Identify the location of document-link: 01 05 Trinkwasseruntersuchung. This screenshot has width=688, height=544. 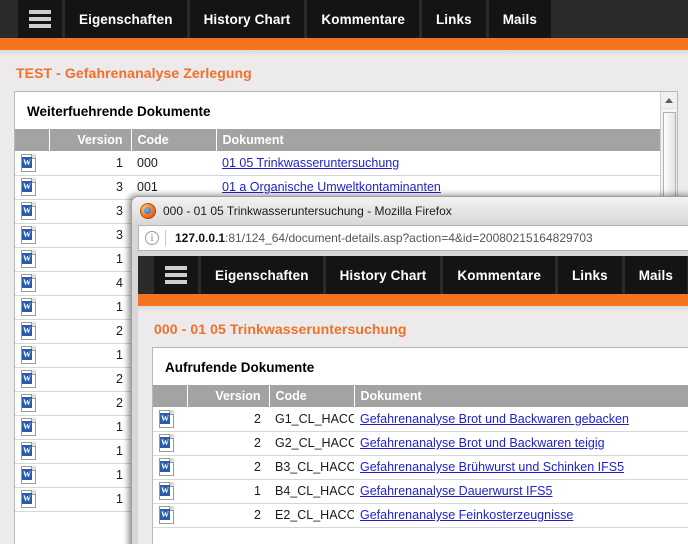
(310, 163).